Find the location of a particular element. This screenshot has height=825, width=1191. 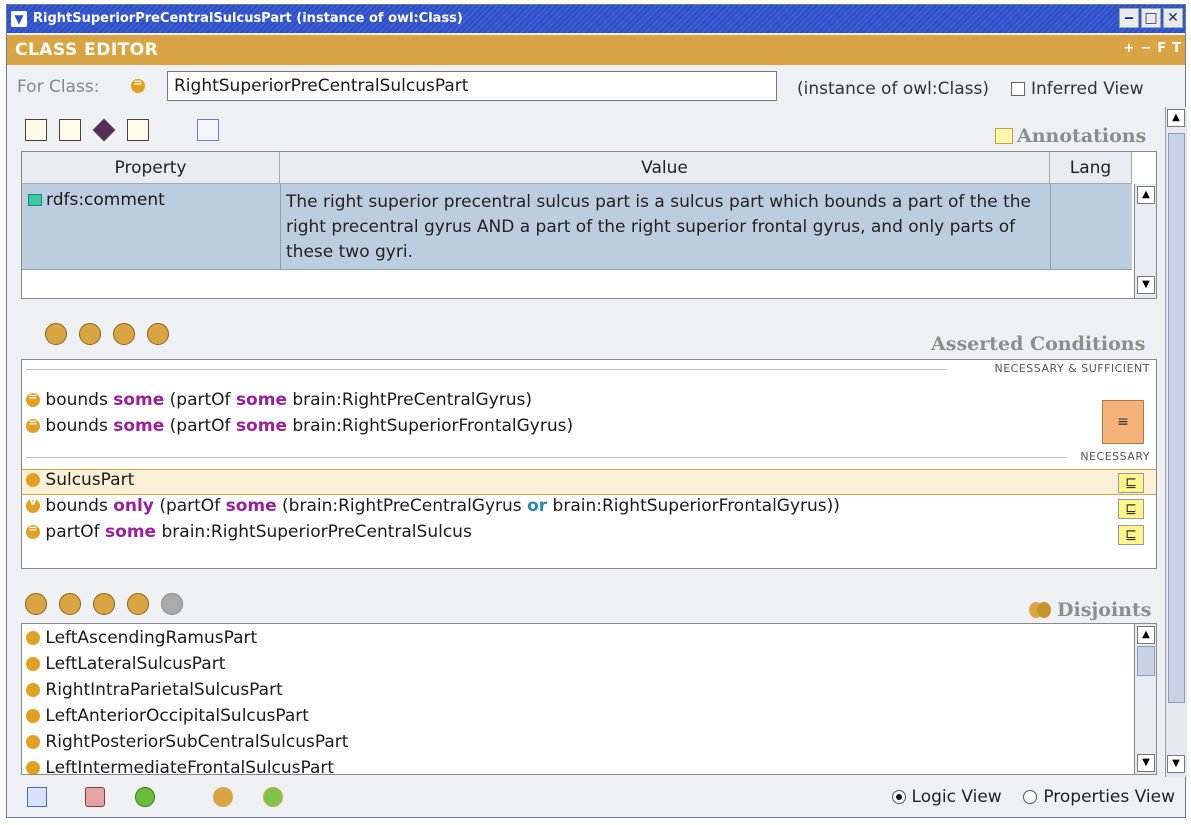

delete-annotation-icon is located at coordinates (138, 130).